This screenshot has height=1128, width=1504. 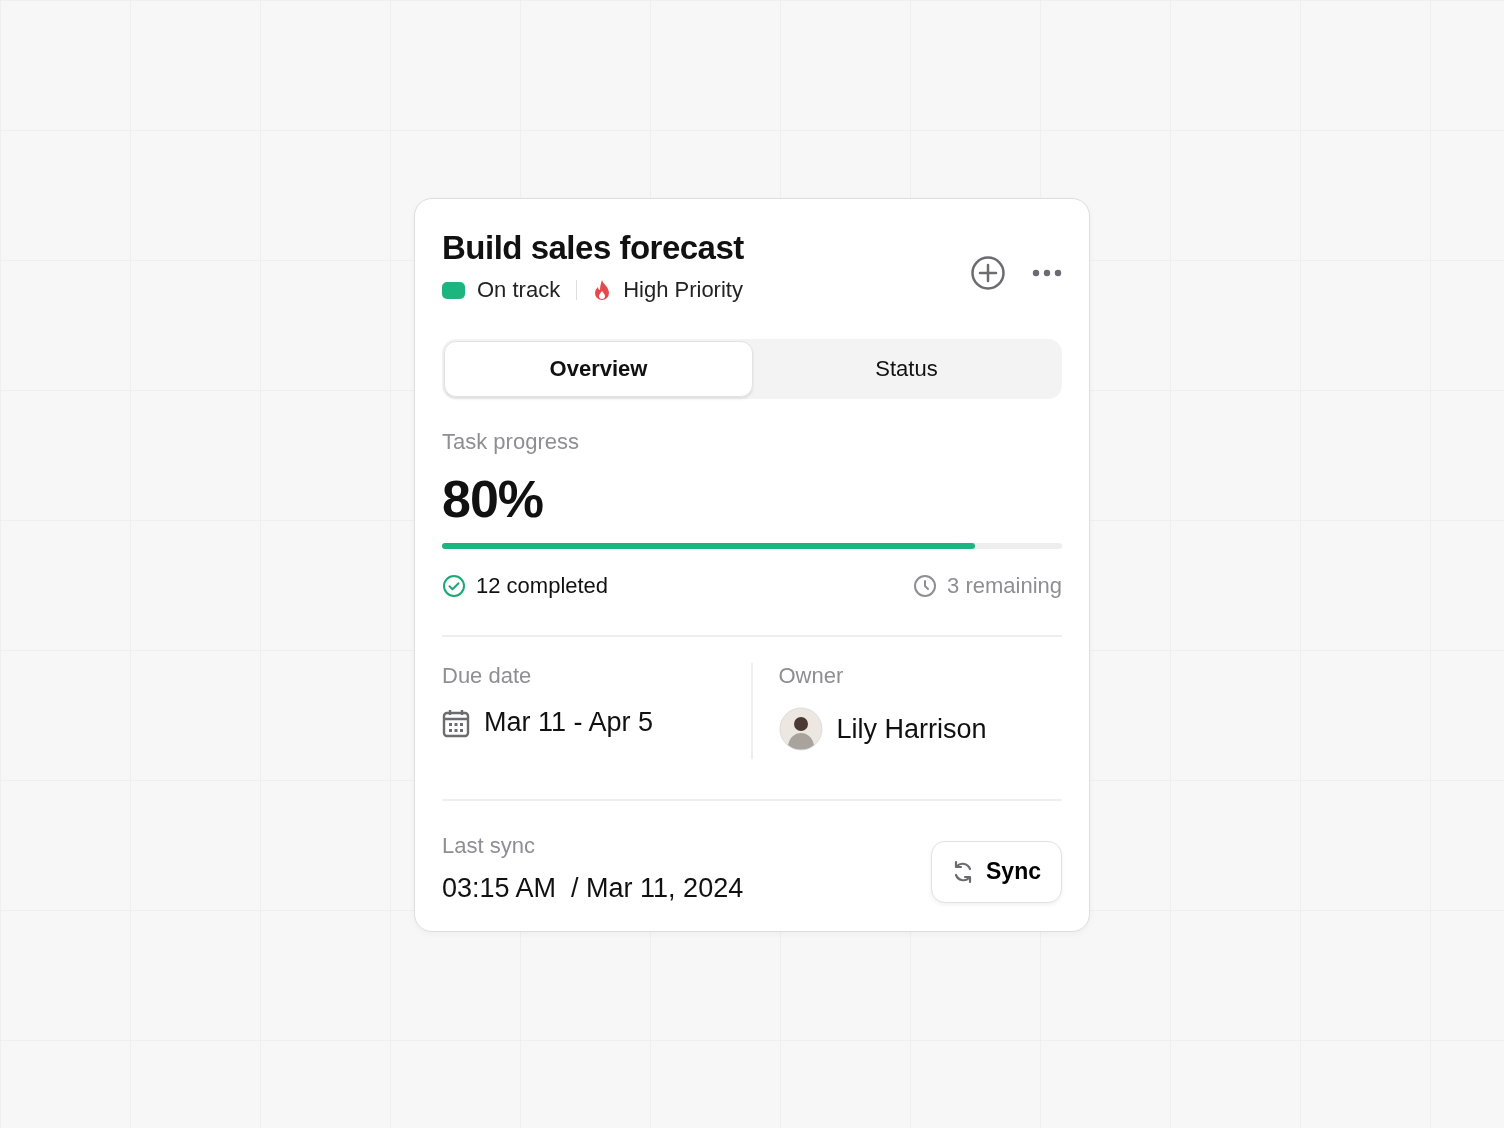 What do you see at coordinates (569, 722) in the screenshot?
I see `due-date-value: Mar 11 - Apr 5` at bounding box center [569, 722].